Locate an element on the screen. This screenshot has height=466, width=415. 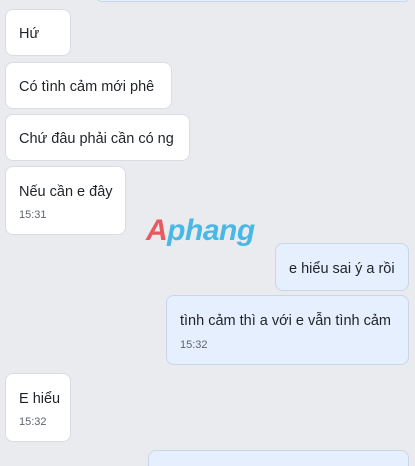
message-text: Có tình cảm mới phê is located at coordinates (87, 87).